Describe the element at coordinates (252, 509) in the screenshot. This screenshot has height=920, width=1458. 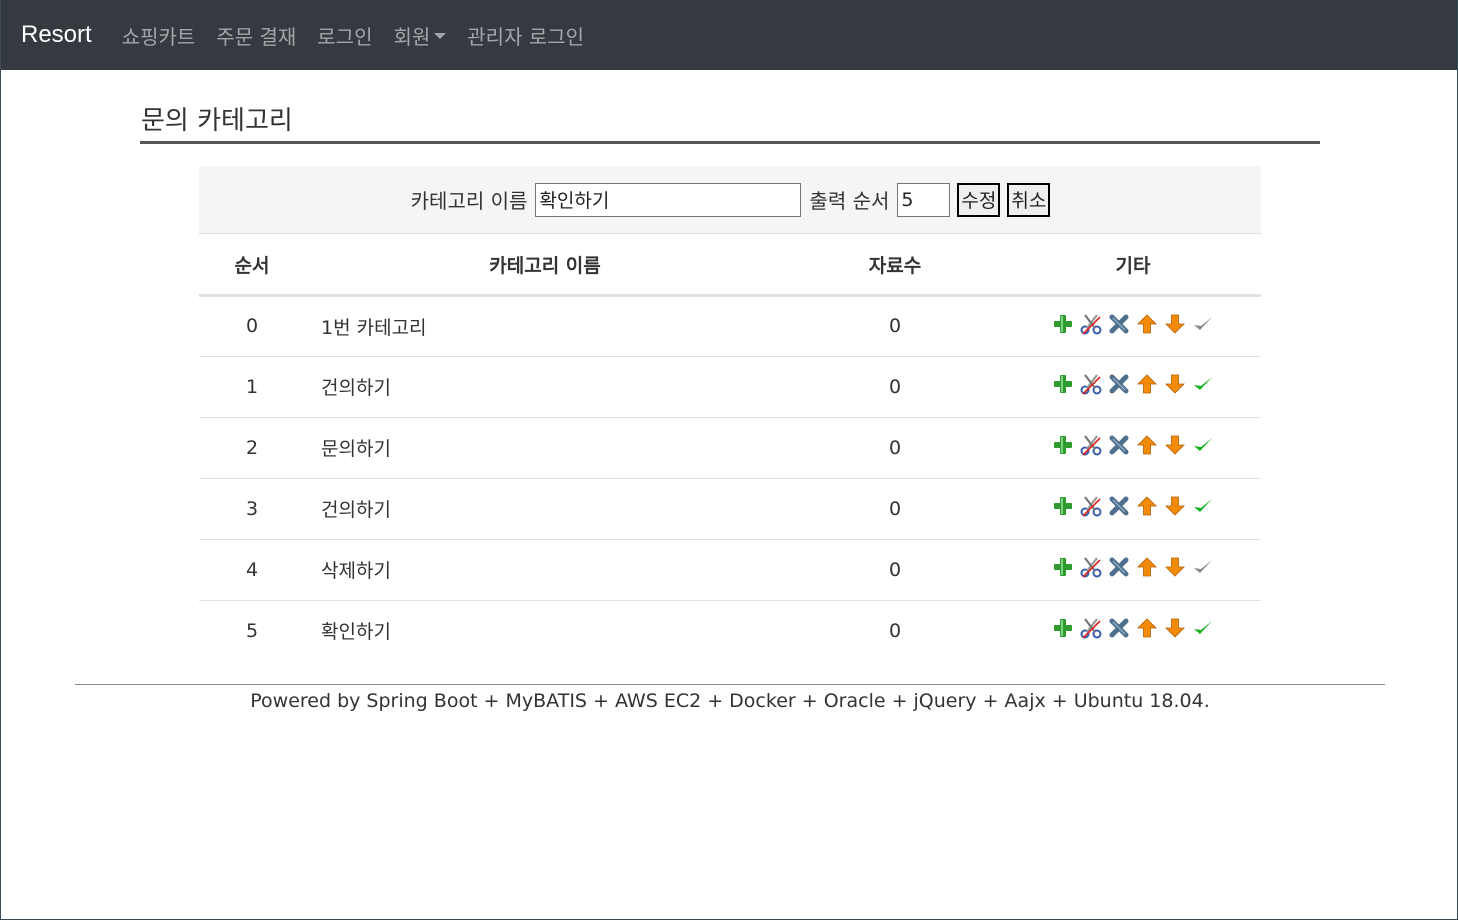
I see `row-seq: 3` at that location.